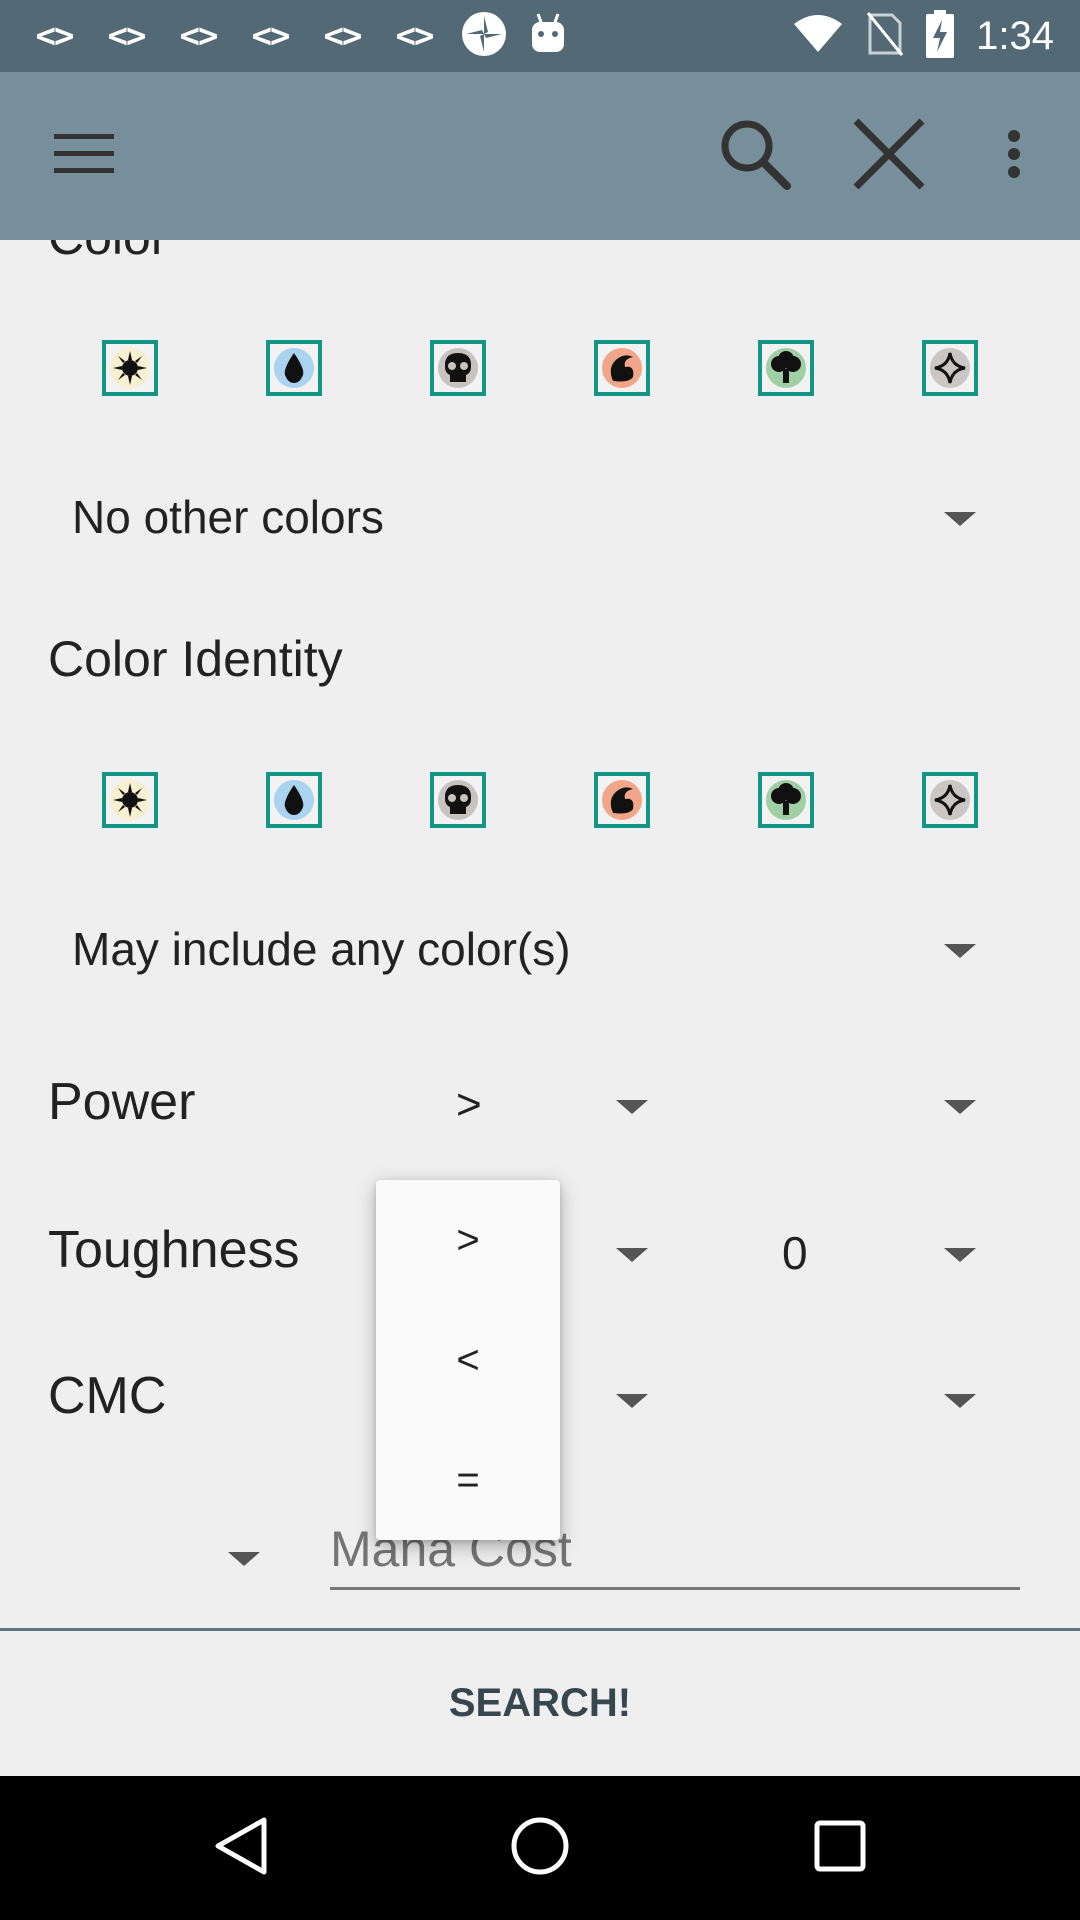  I want to click on identity-blue-checkbox, so click(294, 800).